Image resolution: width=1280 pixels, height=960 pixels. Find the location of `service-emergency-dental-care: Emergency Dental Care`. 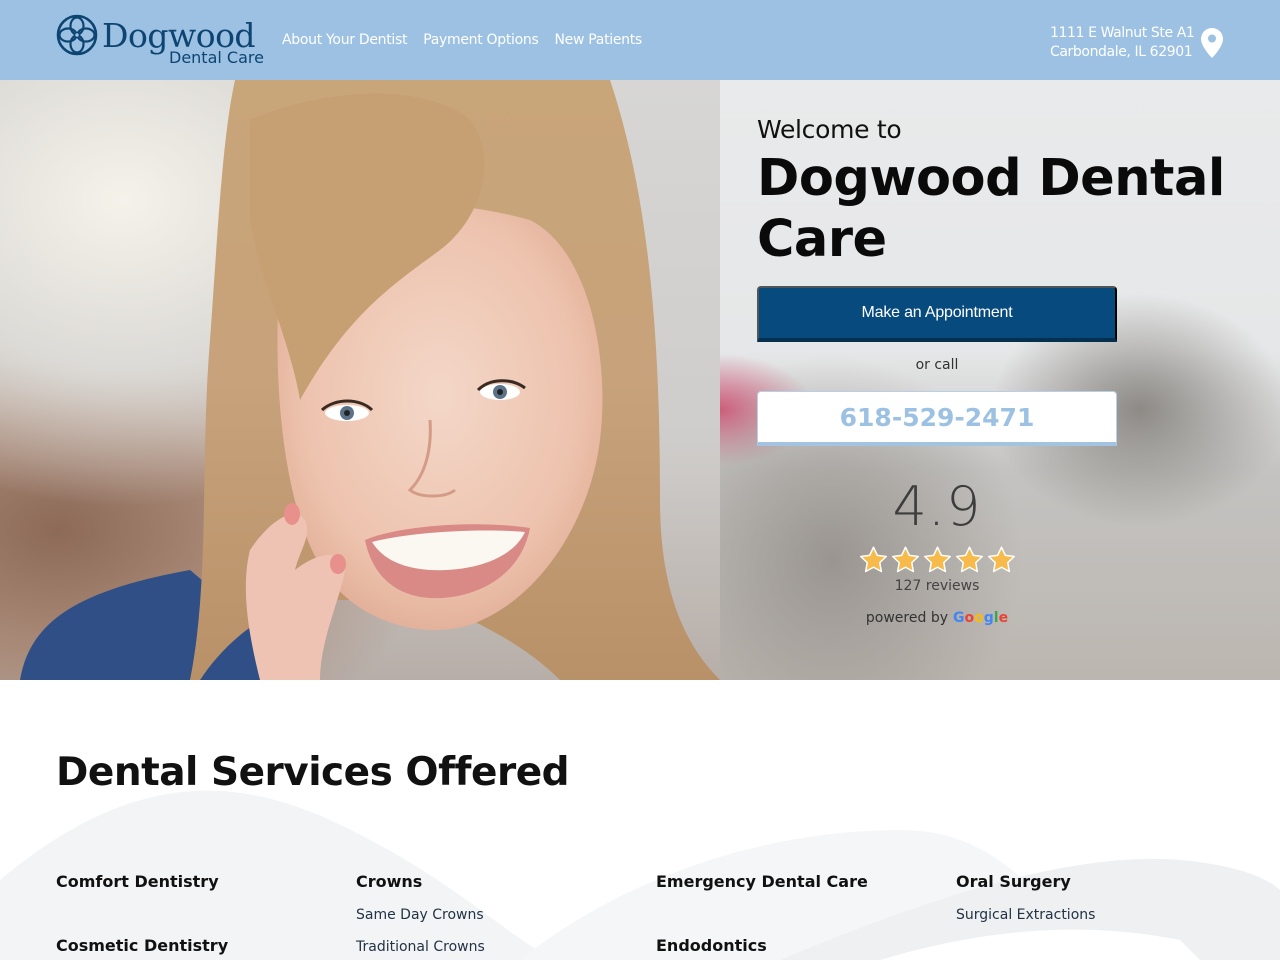

service-emergency-dental-care: Emergency Dental Care is located at coordinates (801, 882).